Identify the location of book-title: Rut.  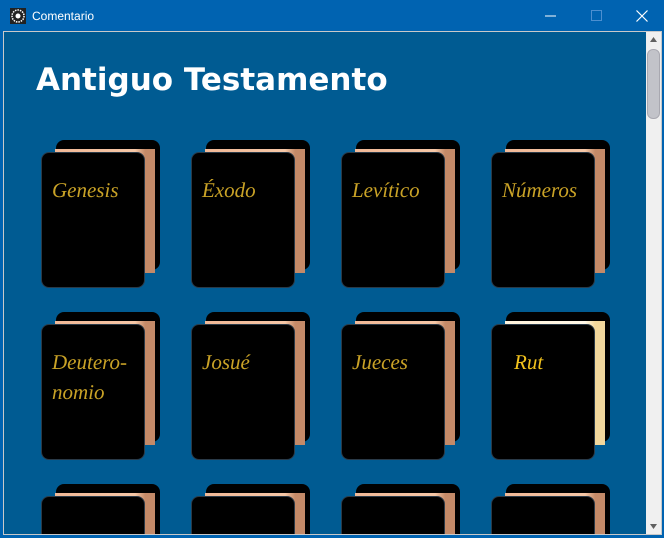
(529, 362).